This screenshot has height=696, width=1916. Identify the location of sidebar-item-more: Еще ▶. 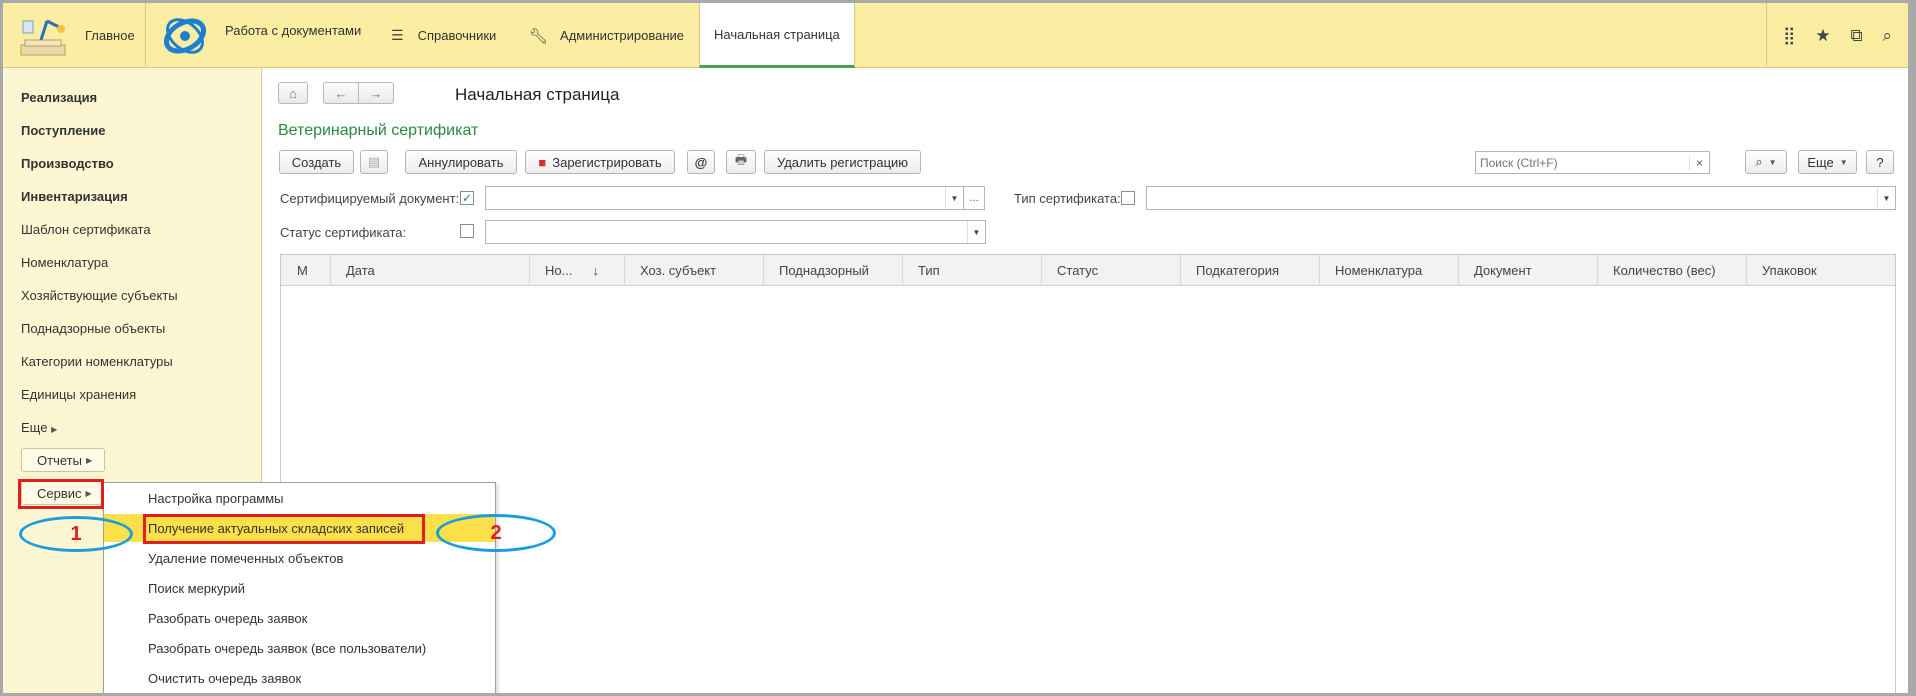
(39, 427).